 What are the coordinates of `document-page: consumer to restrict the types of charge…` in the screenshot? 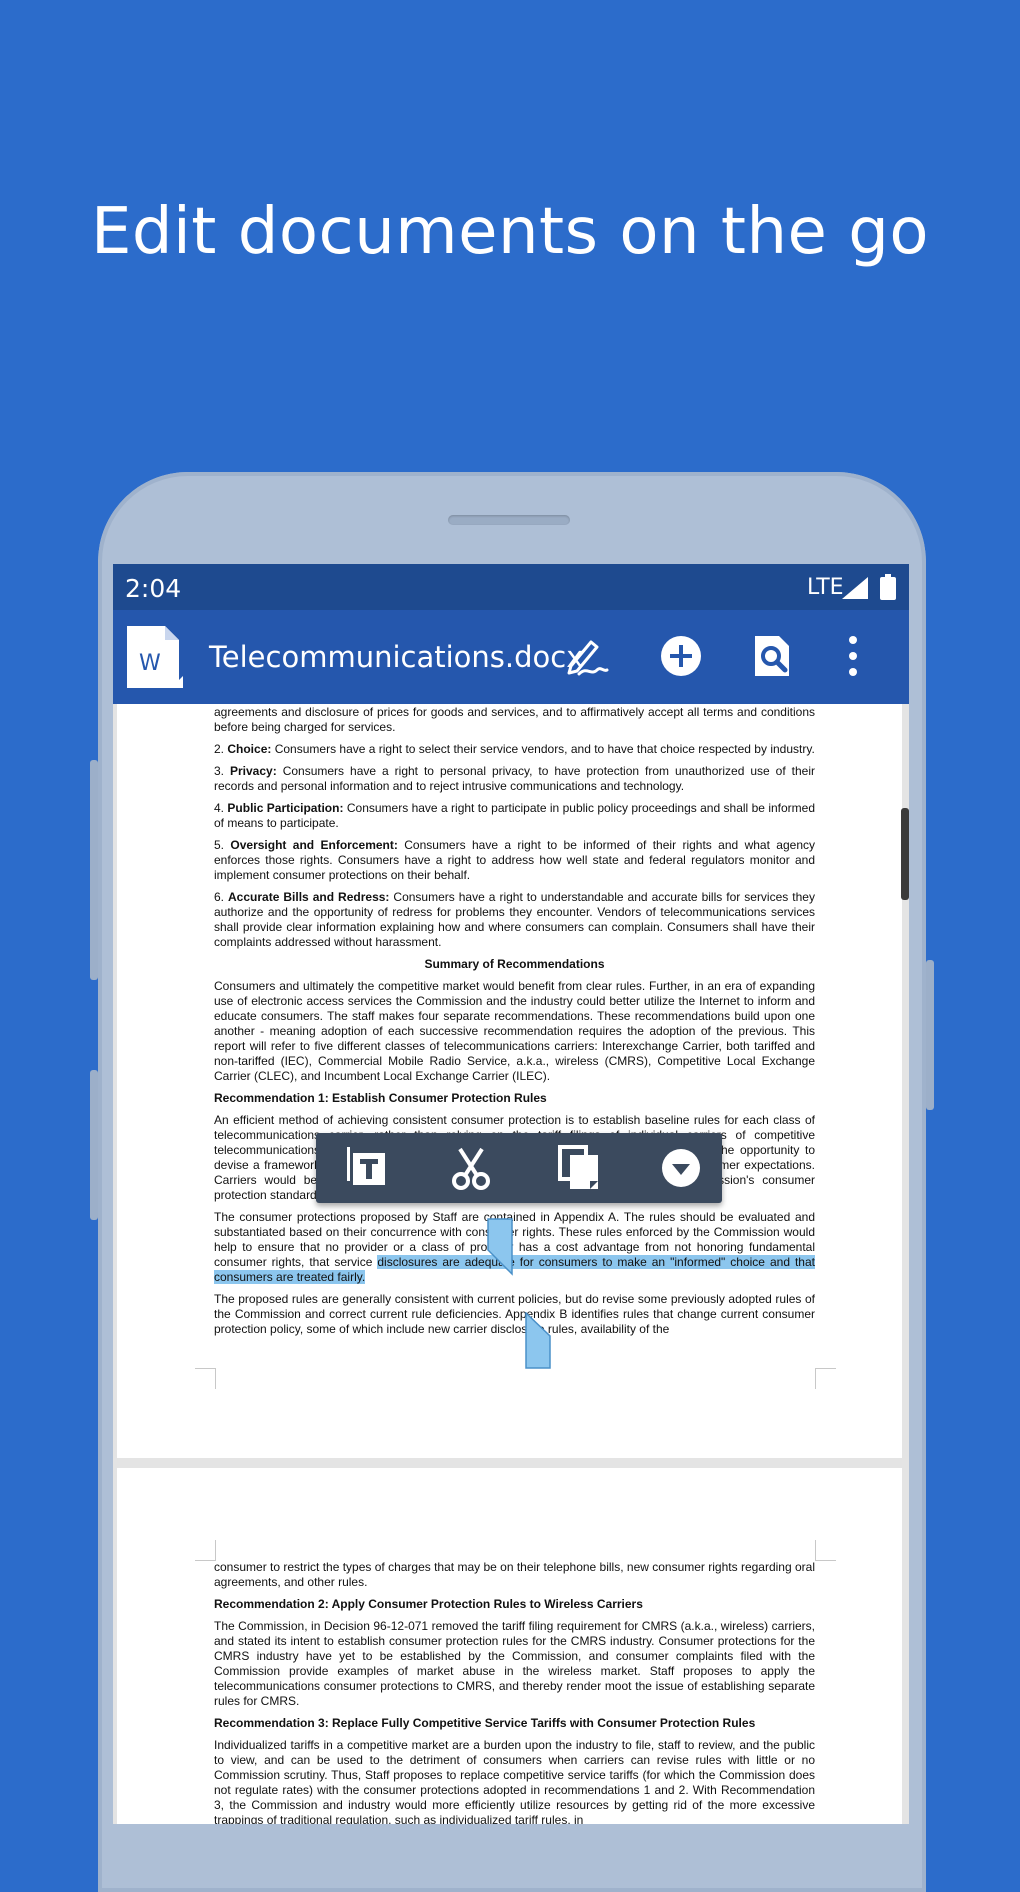 It's located at (509, 1646).